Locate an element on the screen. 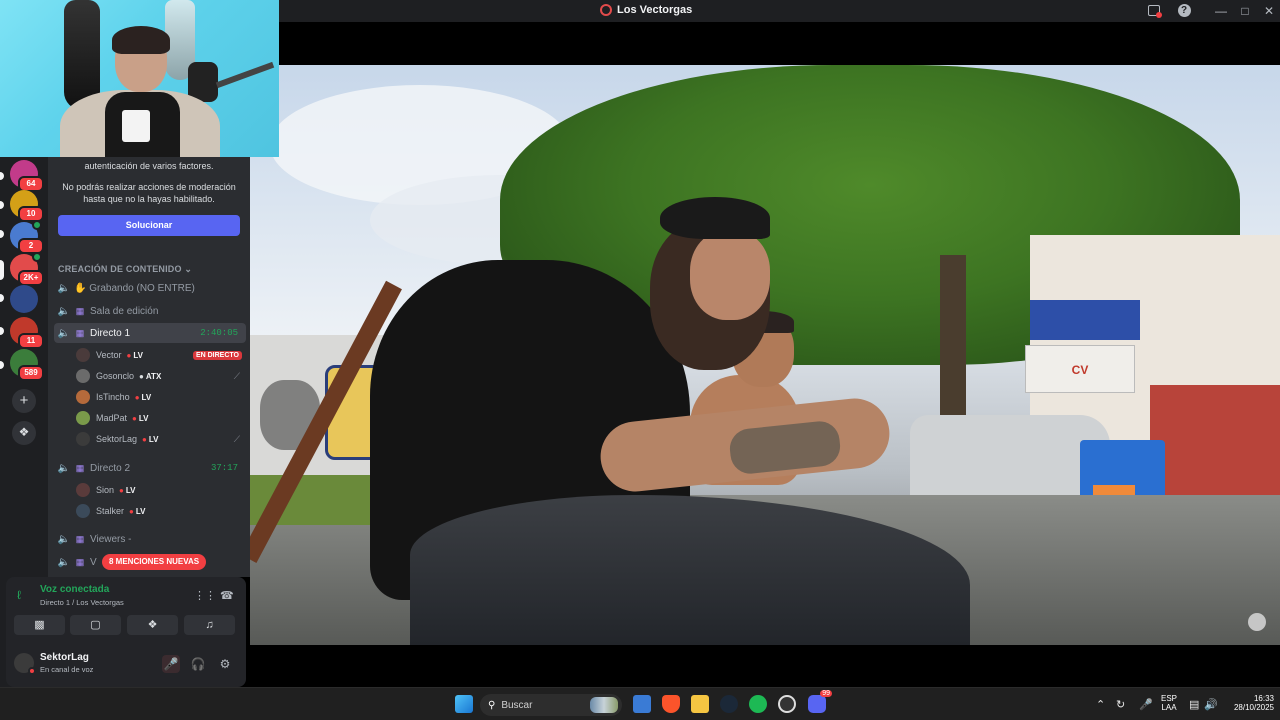  window-title: Los Vectorgas is located at coordinates (646, 10).